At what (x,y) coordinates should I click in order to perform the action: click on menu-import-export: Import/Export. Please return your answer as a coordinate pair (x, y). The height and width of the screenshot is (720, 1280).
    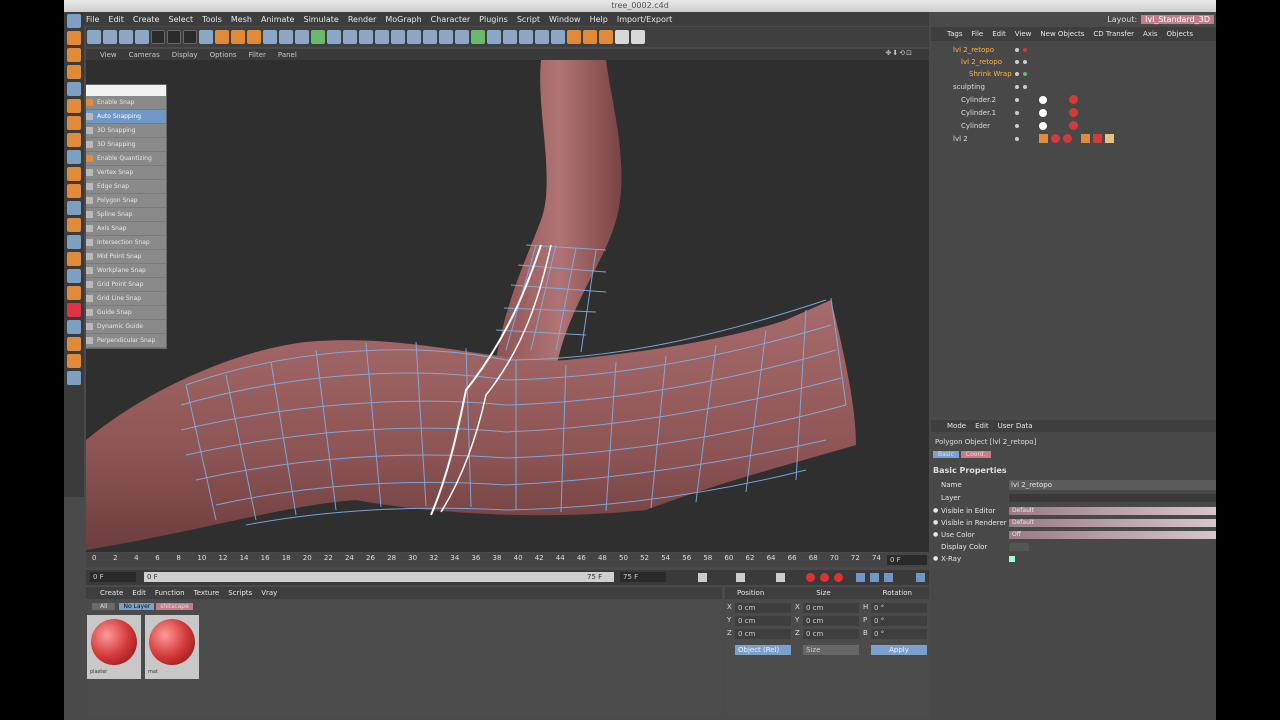
    Looking at the image, I should click on (644, 19).